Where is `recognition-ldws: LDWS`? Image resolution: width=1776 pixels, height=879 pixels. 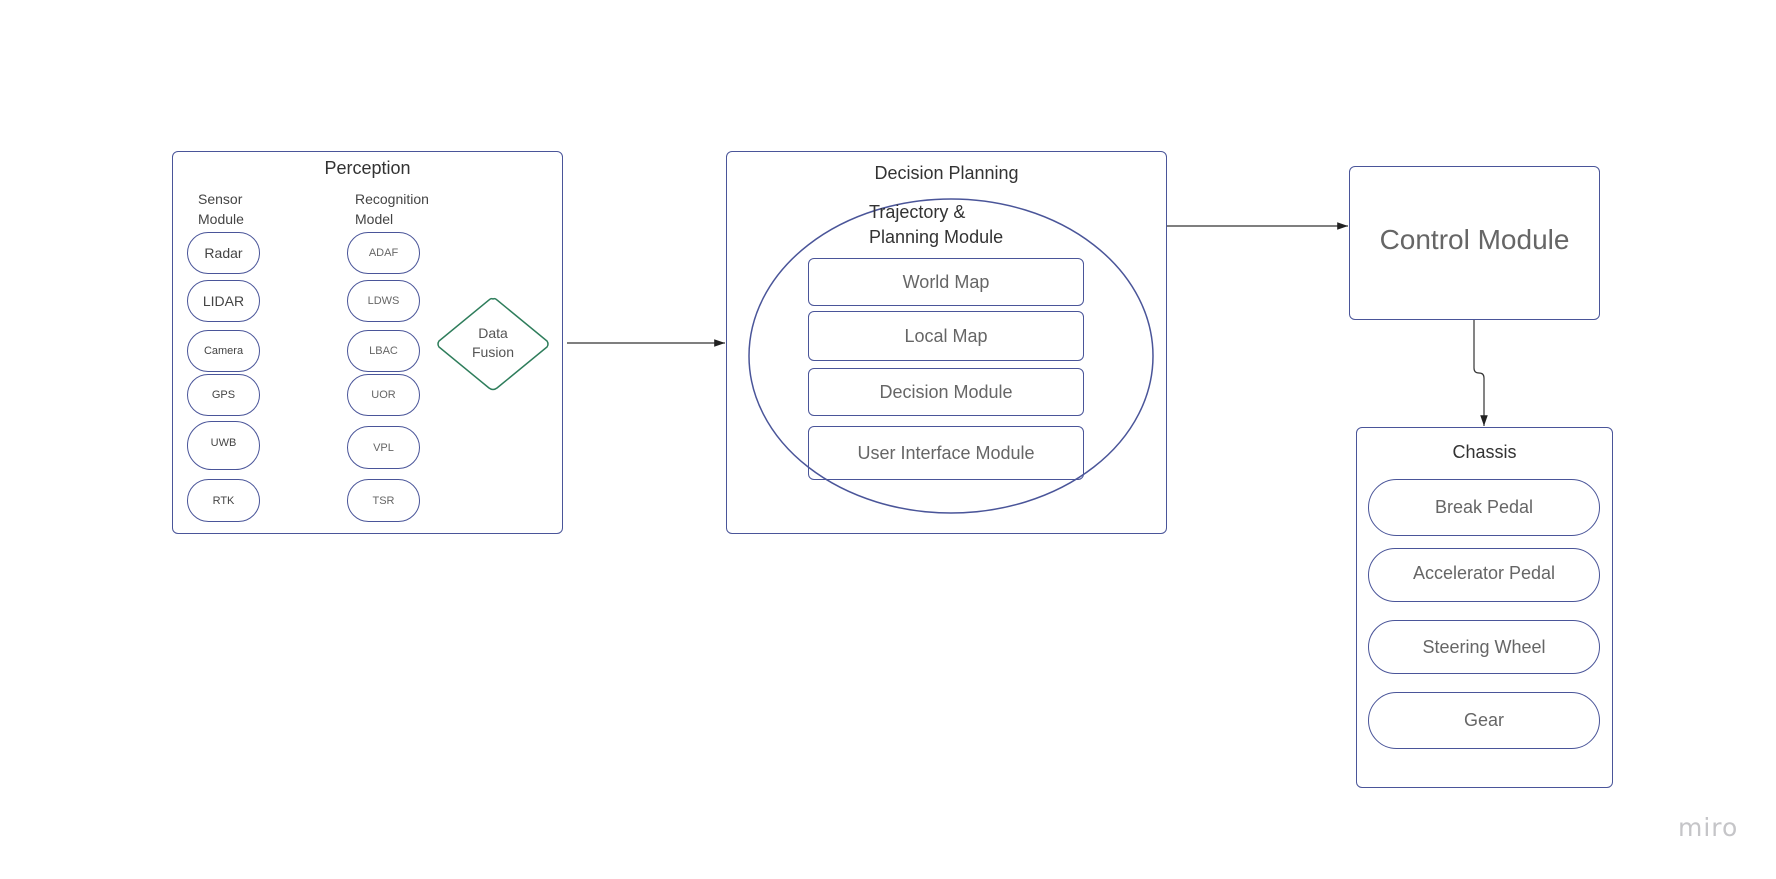 recognition-ldws: LDWS is located at coordinates (383, 301).